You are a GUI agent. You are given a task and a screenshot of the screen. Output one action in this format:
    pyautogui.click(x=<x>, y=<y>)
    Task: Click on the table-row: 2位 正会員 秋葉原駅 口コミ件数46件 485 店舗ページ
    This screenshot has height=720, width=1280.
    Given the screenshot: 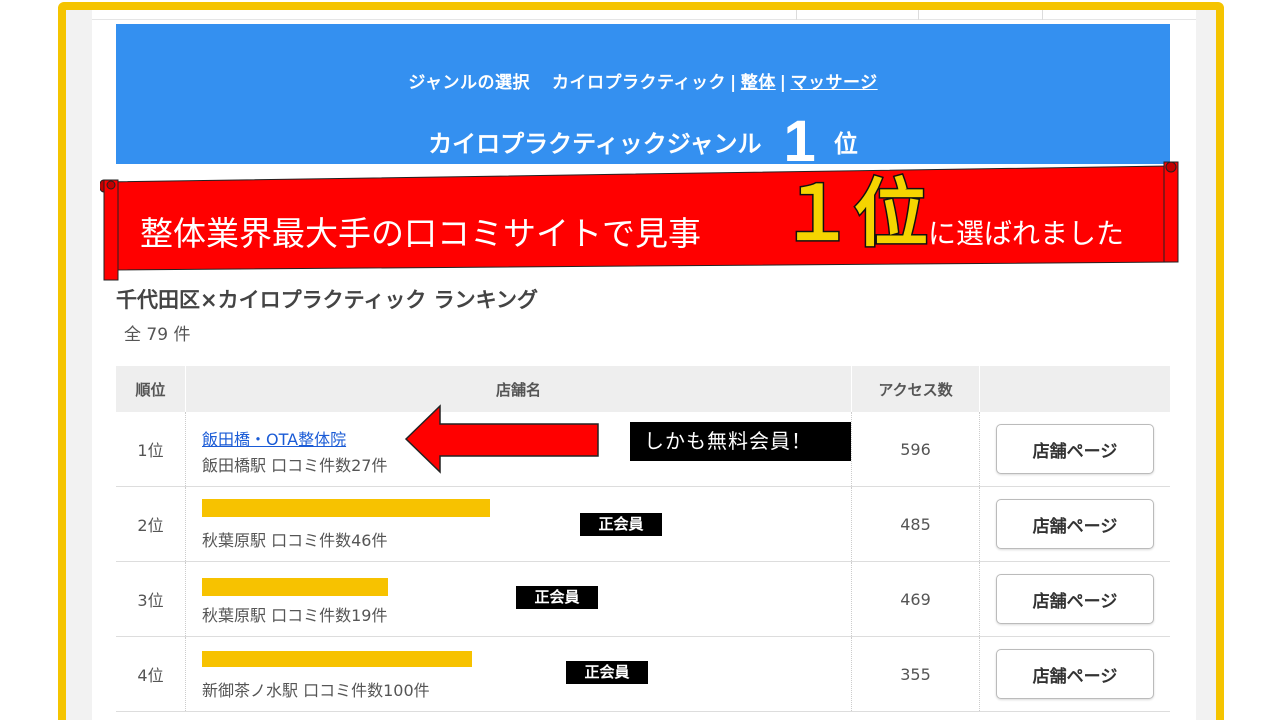 What is the action you would take?
    pyautogui.click(x=643, y=524)
    